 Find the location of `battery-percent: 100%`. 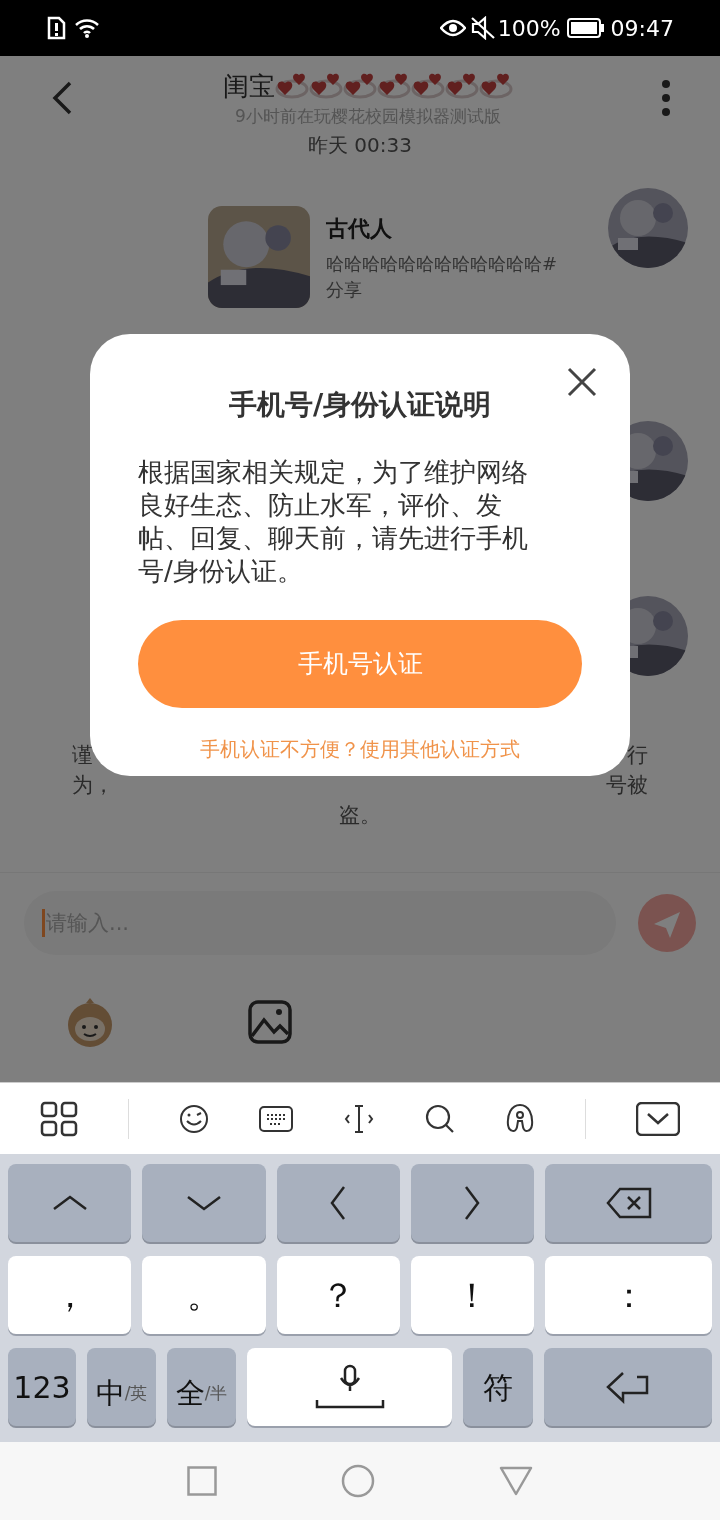

battery-percent: 100% is located at coordinates (529, 28).